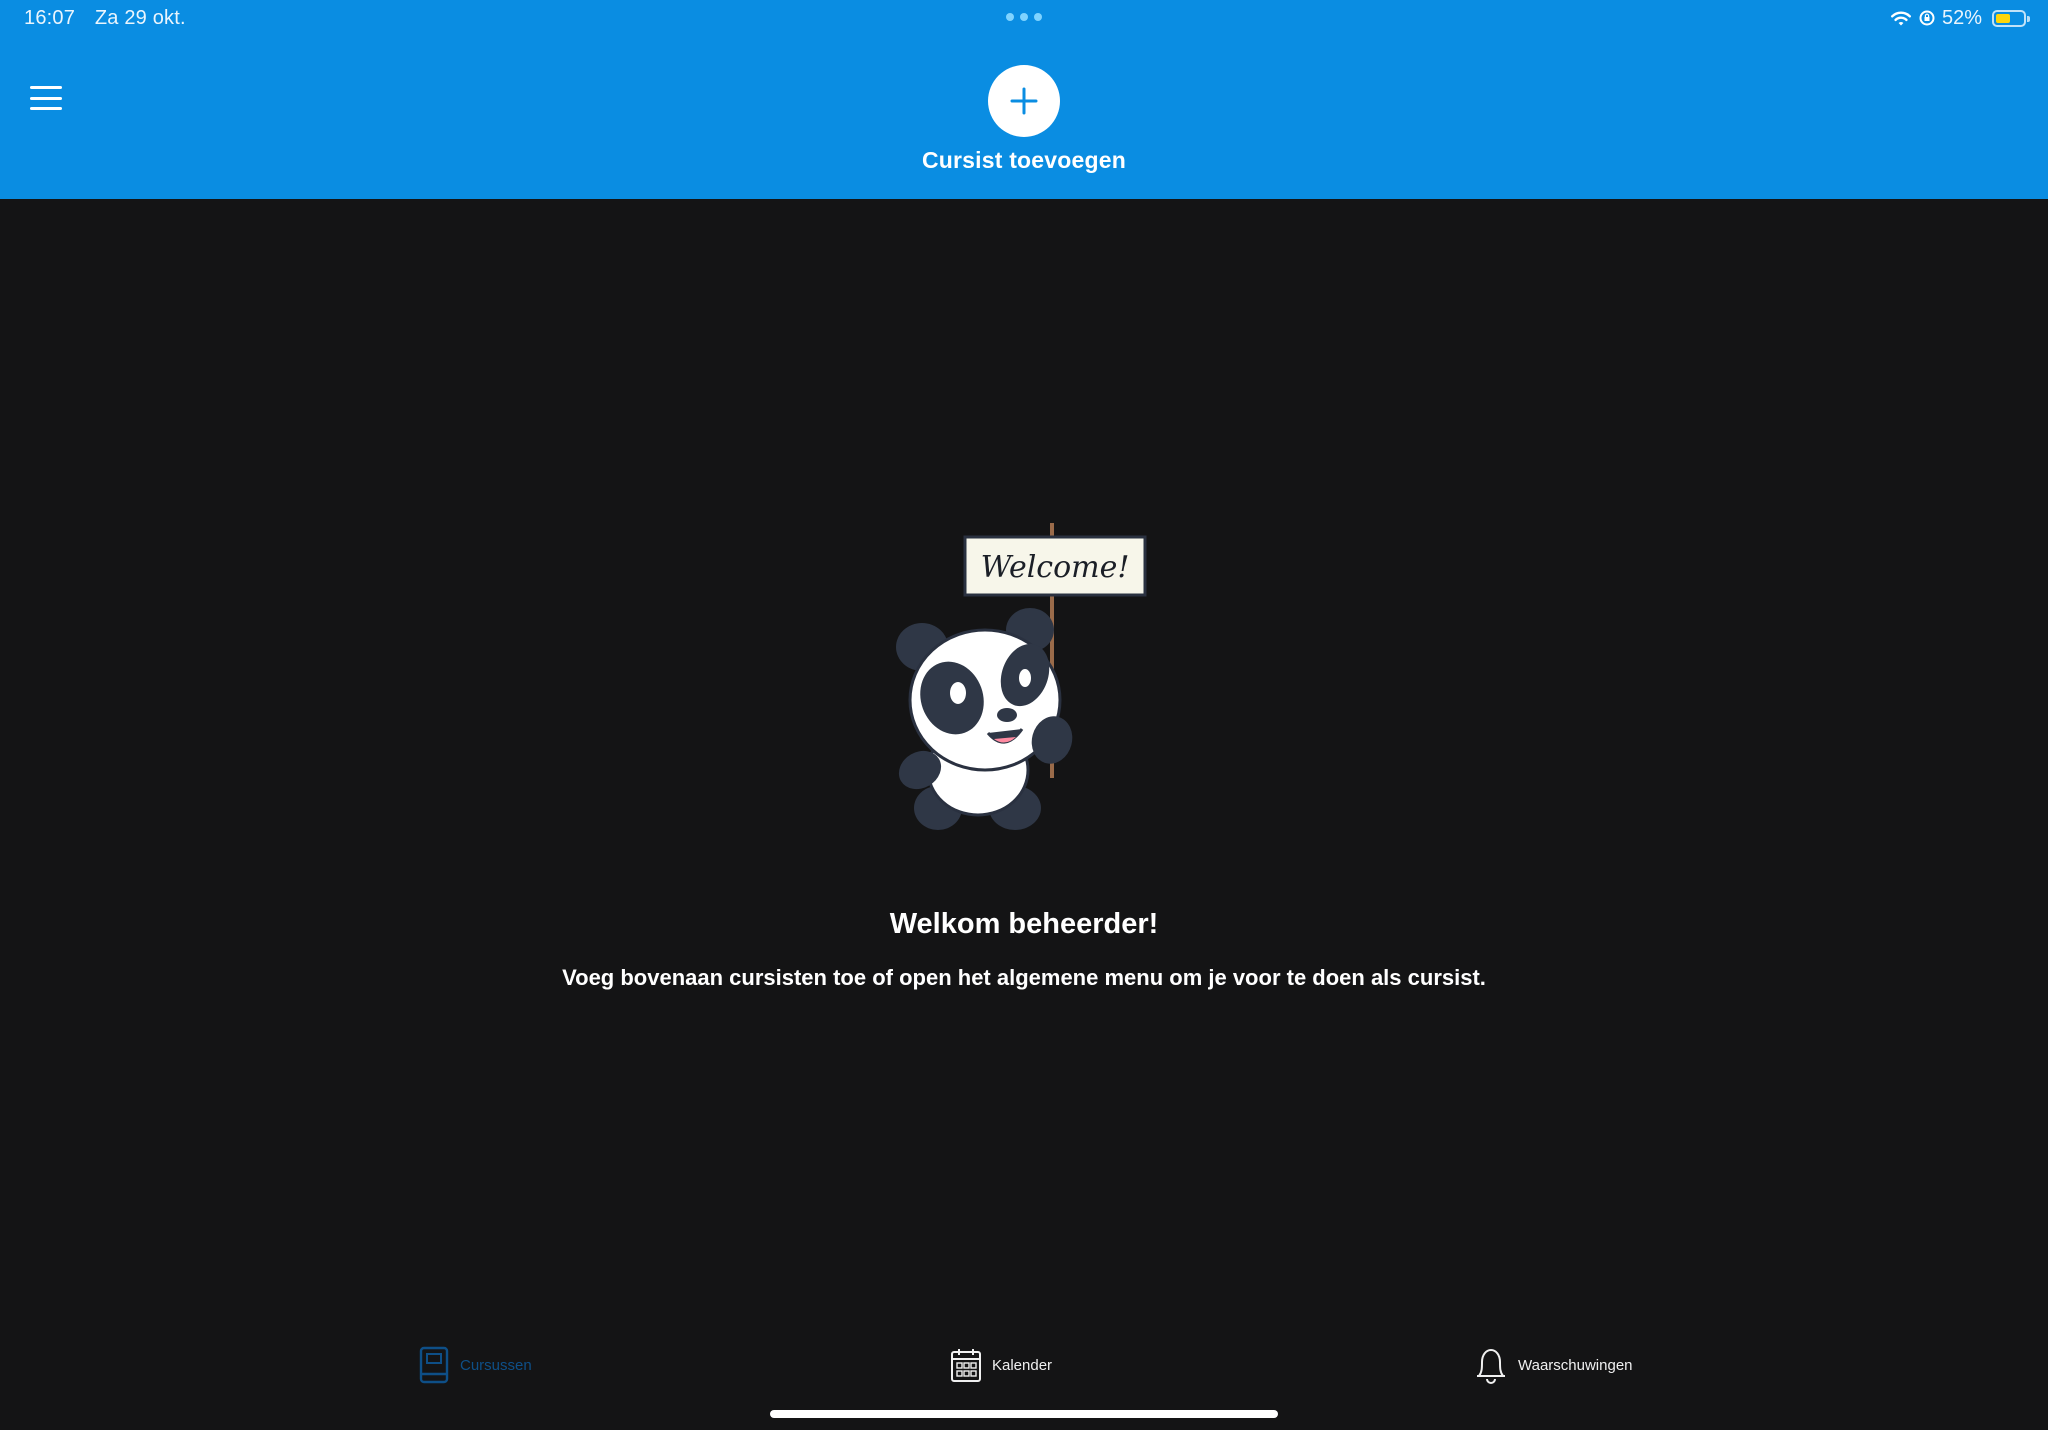  I want to click on tab-courses: Cursussen, so click(475, 1365).